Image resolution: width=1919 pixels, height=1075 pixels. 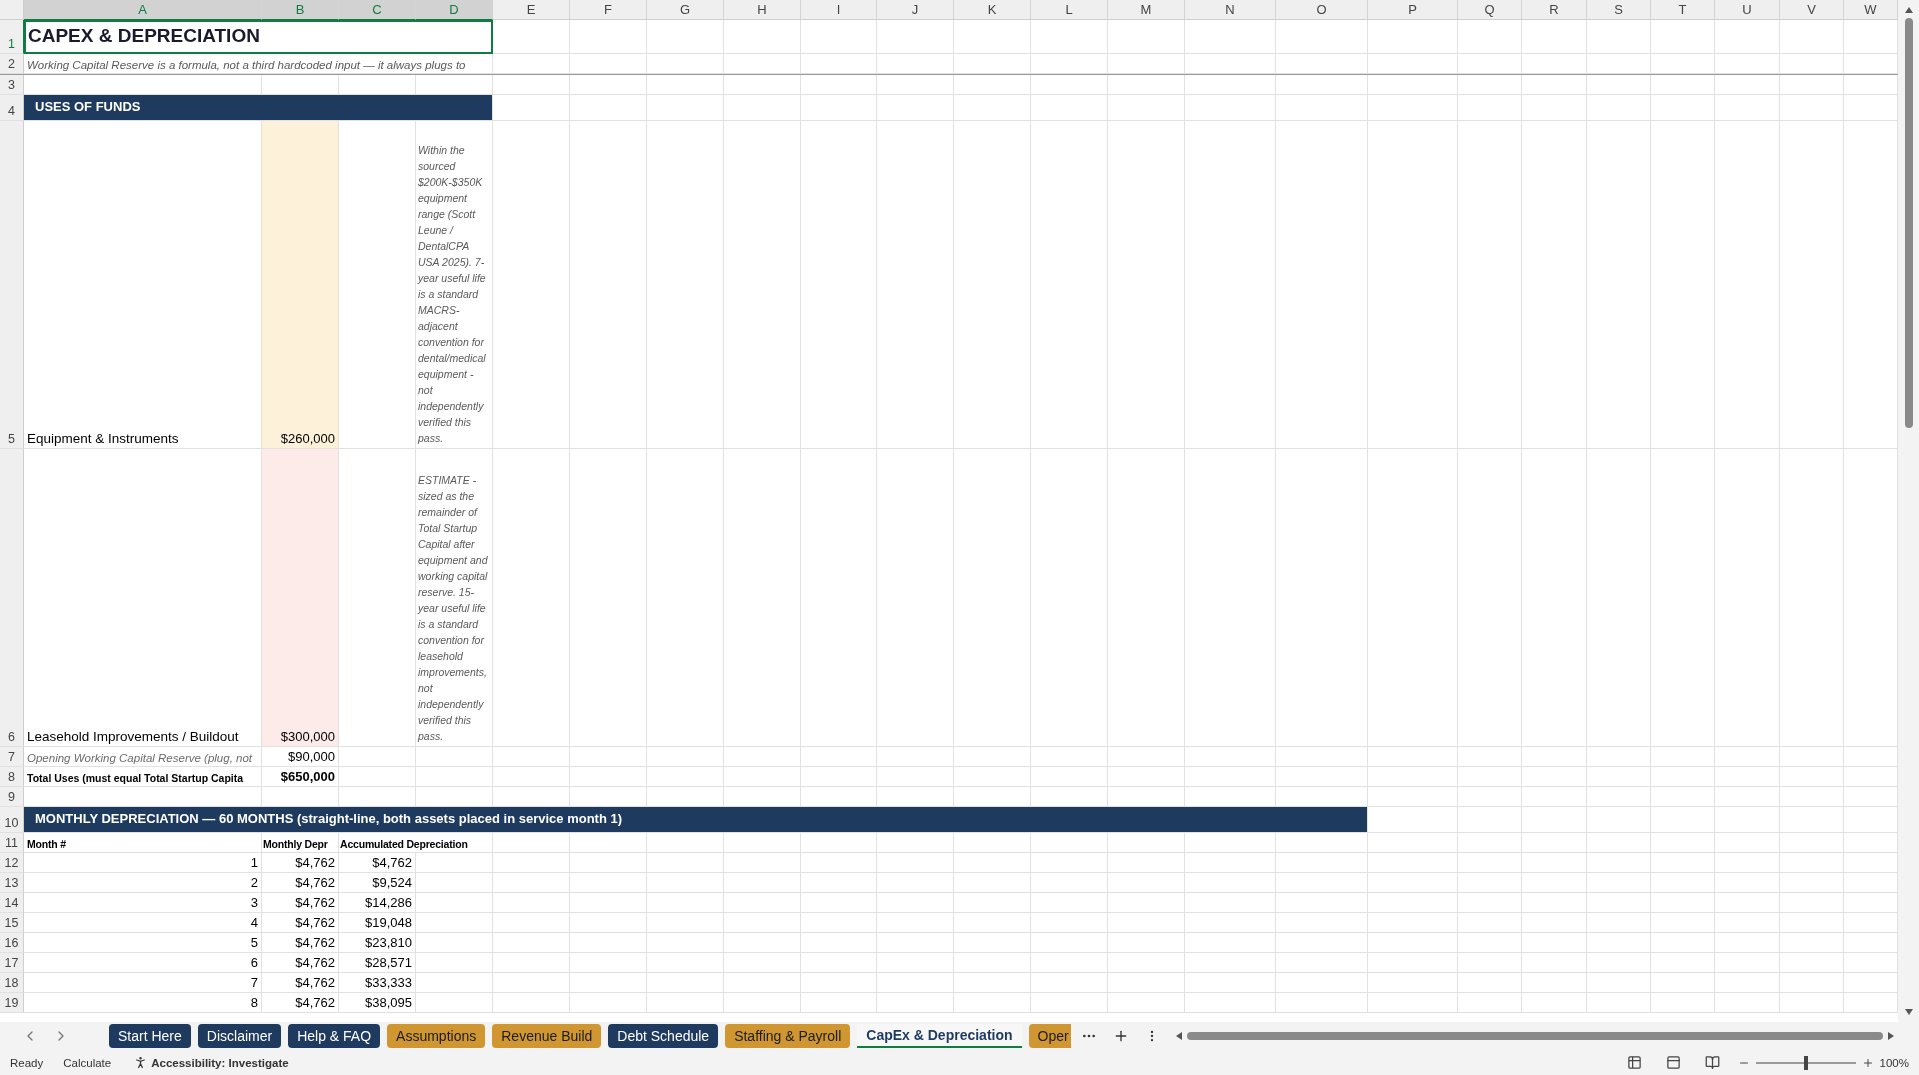 What do you see at coordinates (1322, 10) in the screenshot?
I see `column-header: O` at bounding box center [1322, 10].